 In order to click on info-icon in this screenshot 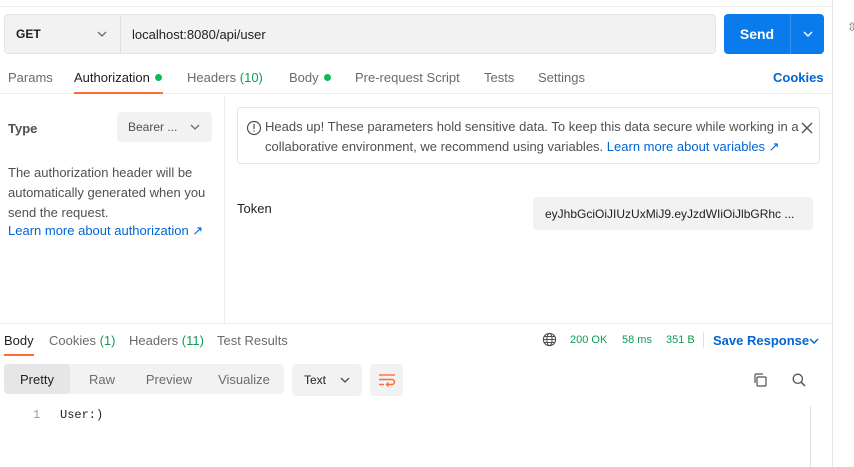, I will do `click(254, 128)`.